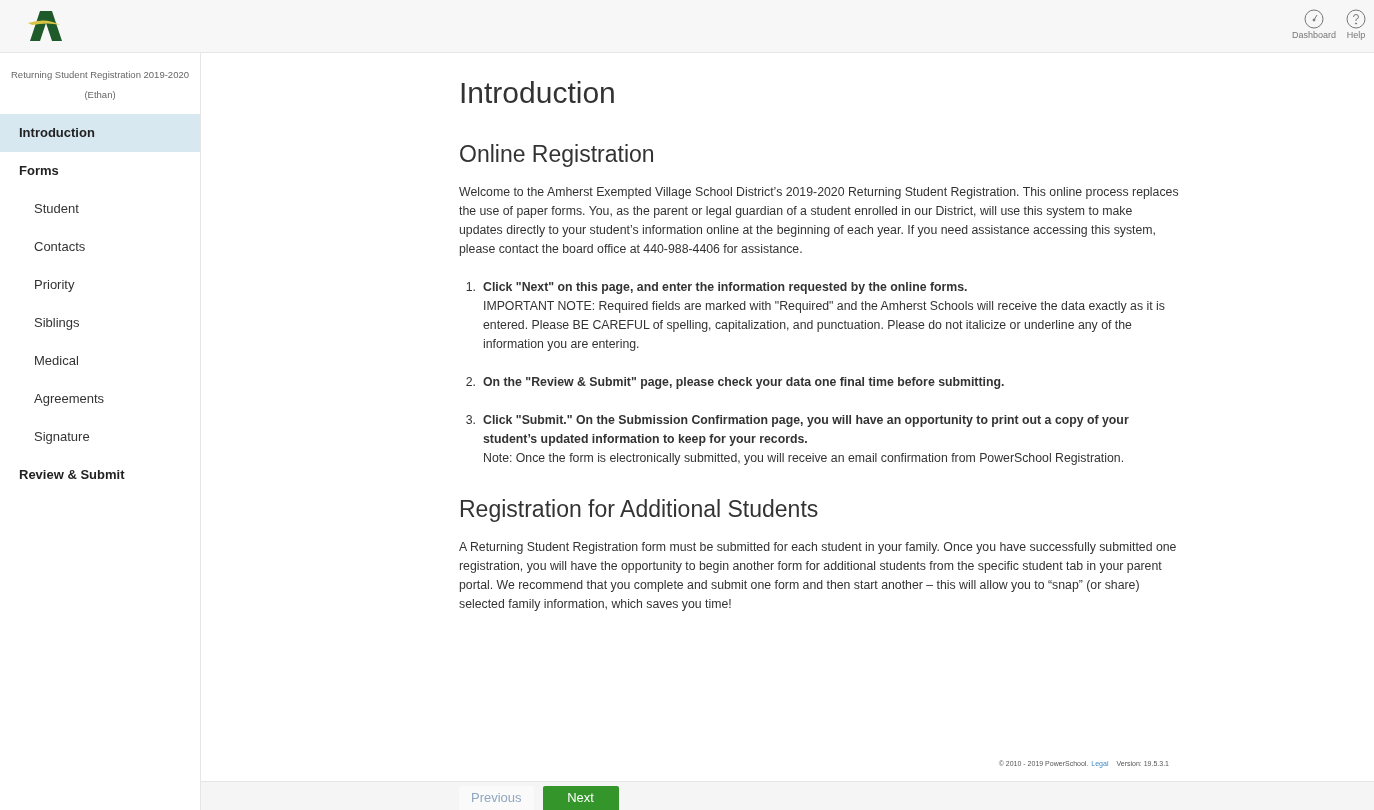  Describe the element at coordinates (580, 798) in the screenshot. I see `nav-button: Next` at that location.